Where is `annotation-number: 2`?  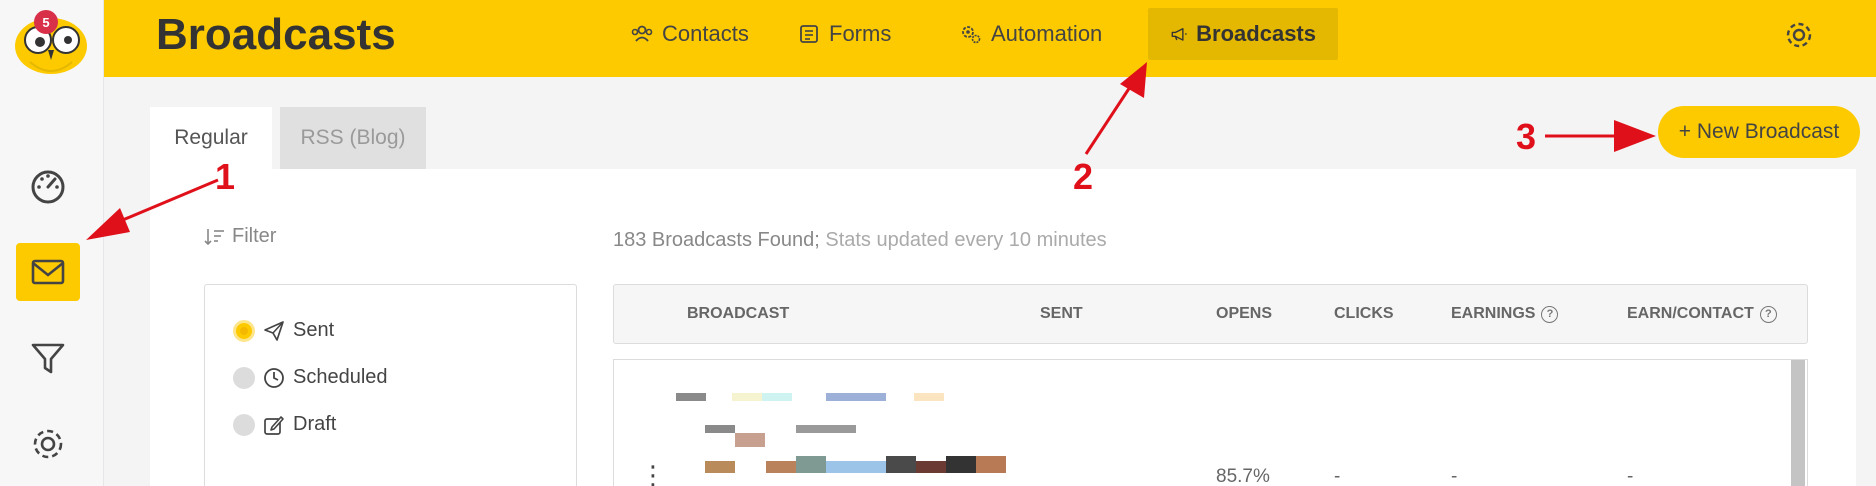
annotation-number: 2 is located at coordinates (1083, 176).